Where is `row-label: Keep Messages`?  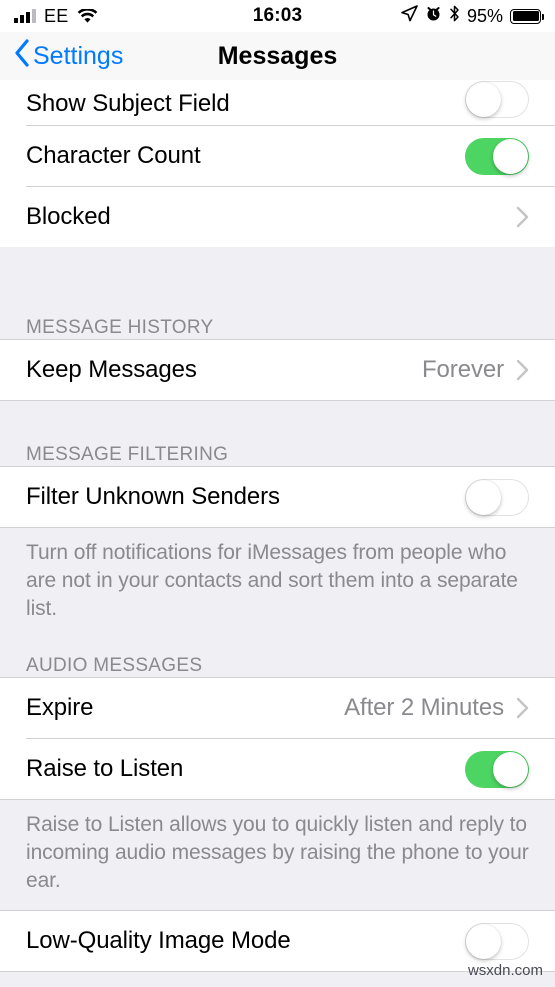 row-label: Keep Messages is located at coordinates (111, 369).